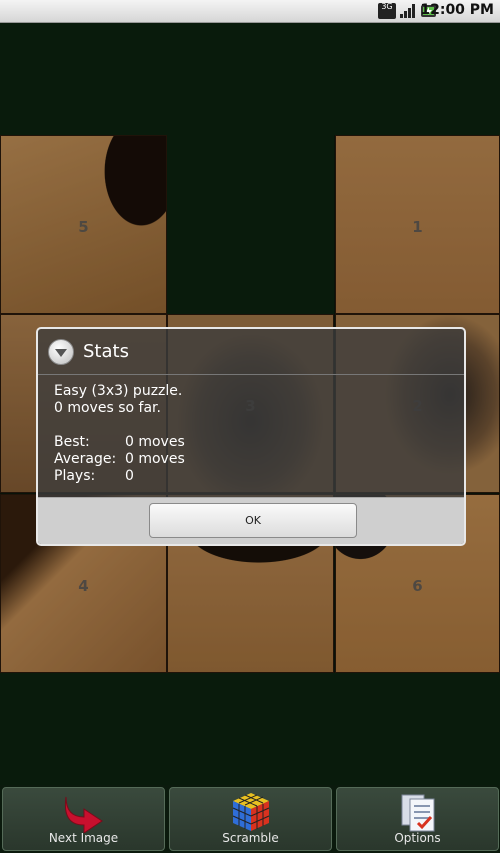  Describe the element at coordinates (250, 11) in the screenshot. I see `status-bar: 3G 12:00 PM` at that location.